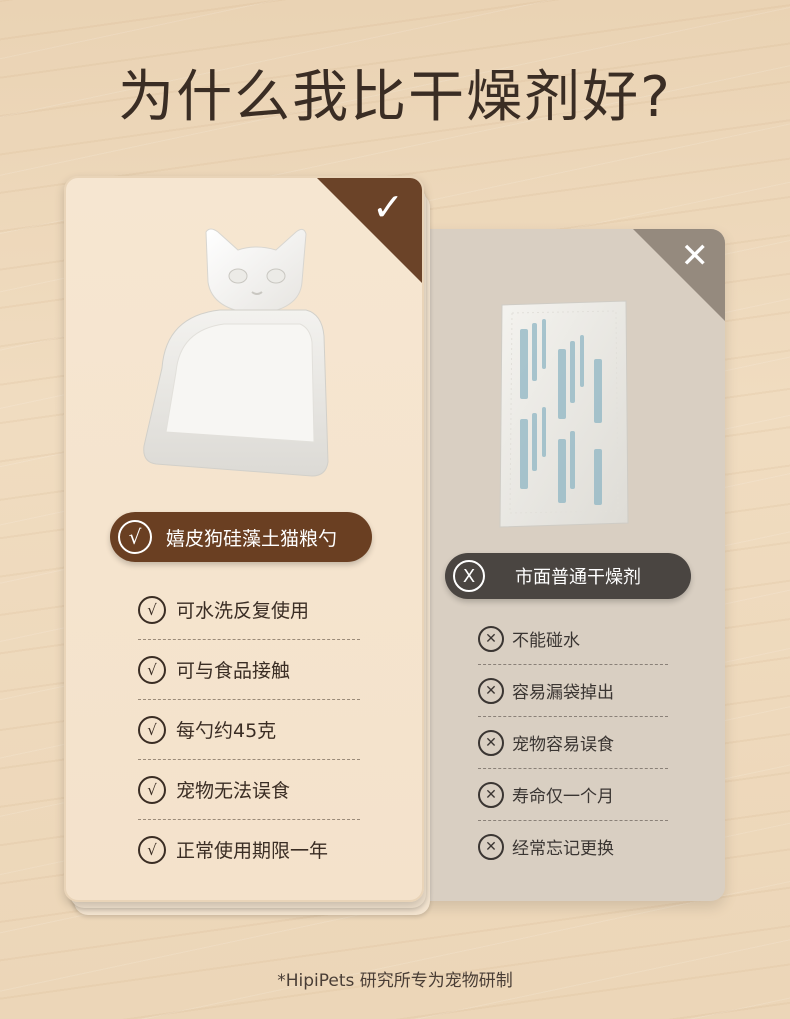 This screenshot has width=790, height=1019. Describe the element at coordinates (563, 693) in the screenshot. I see `feature-label: 容易漏袋掉出` at that location.